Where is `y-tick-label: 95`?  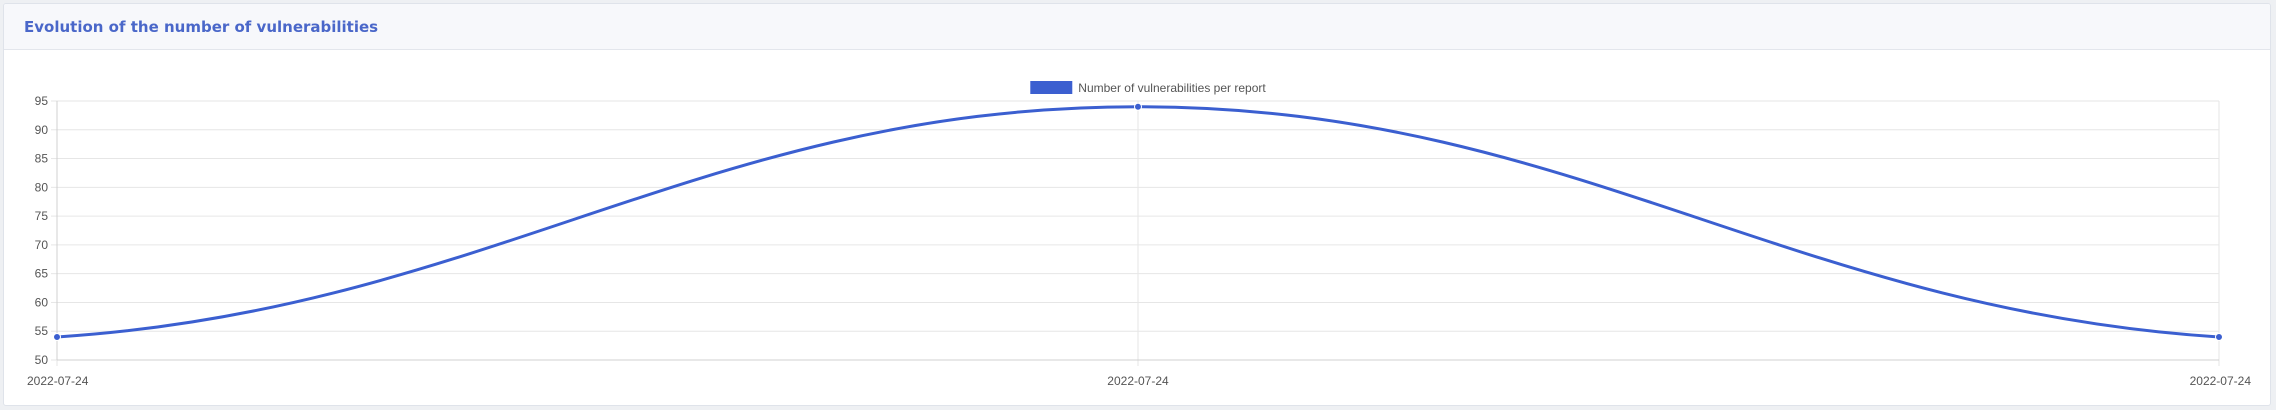
y-tick-label: 95 is located at coordinates (42, 101).